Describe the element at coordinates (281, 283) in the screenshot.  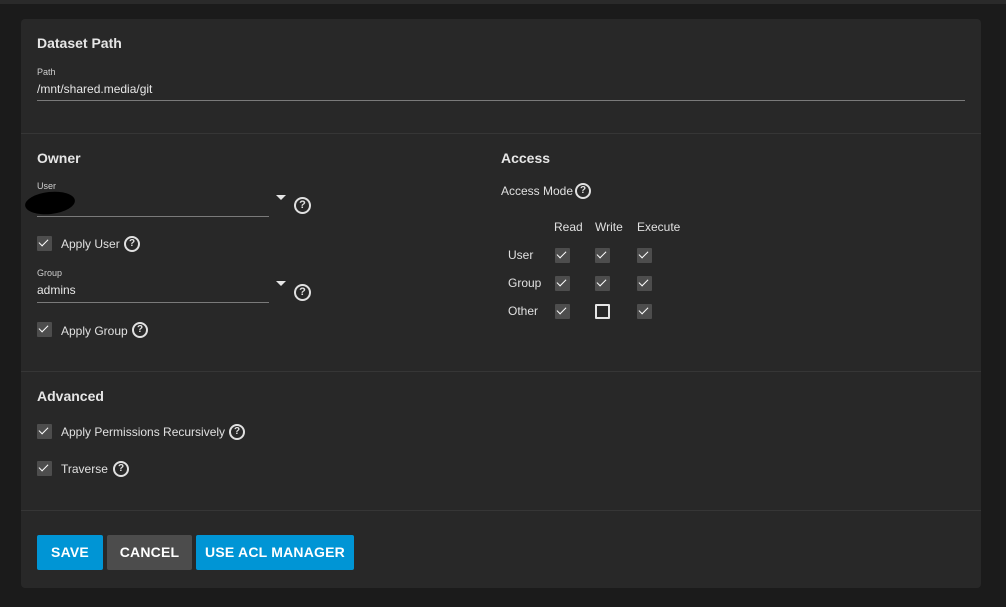
I see `group-chevron-down-icon` at that location.